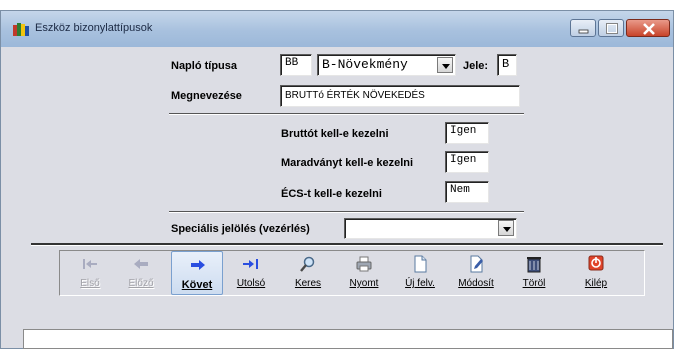  Describe the element at coordinates (596, 273) in the screenshot. I see `exit-button: Kilép` at that location.